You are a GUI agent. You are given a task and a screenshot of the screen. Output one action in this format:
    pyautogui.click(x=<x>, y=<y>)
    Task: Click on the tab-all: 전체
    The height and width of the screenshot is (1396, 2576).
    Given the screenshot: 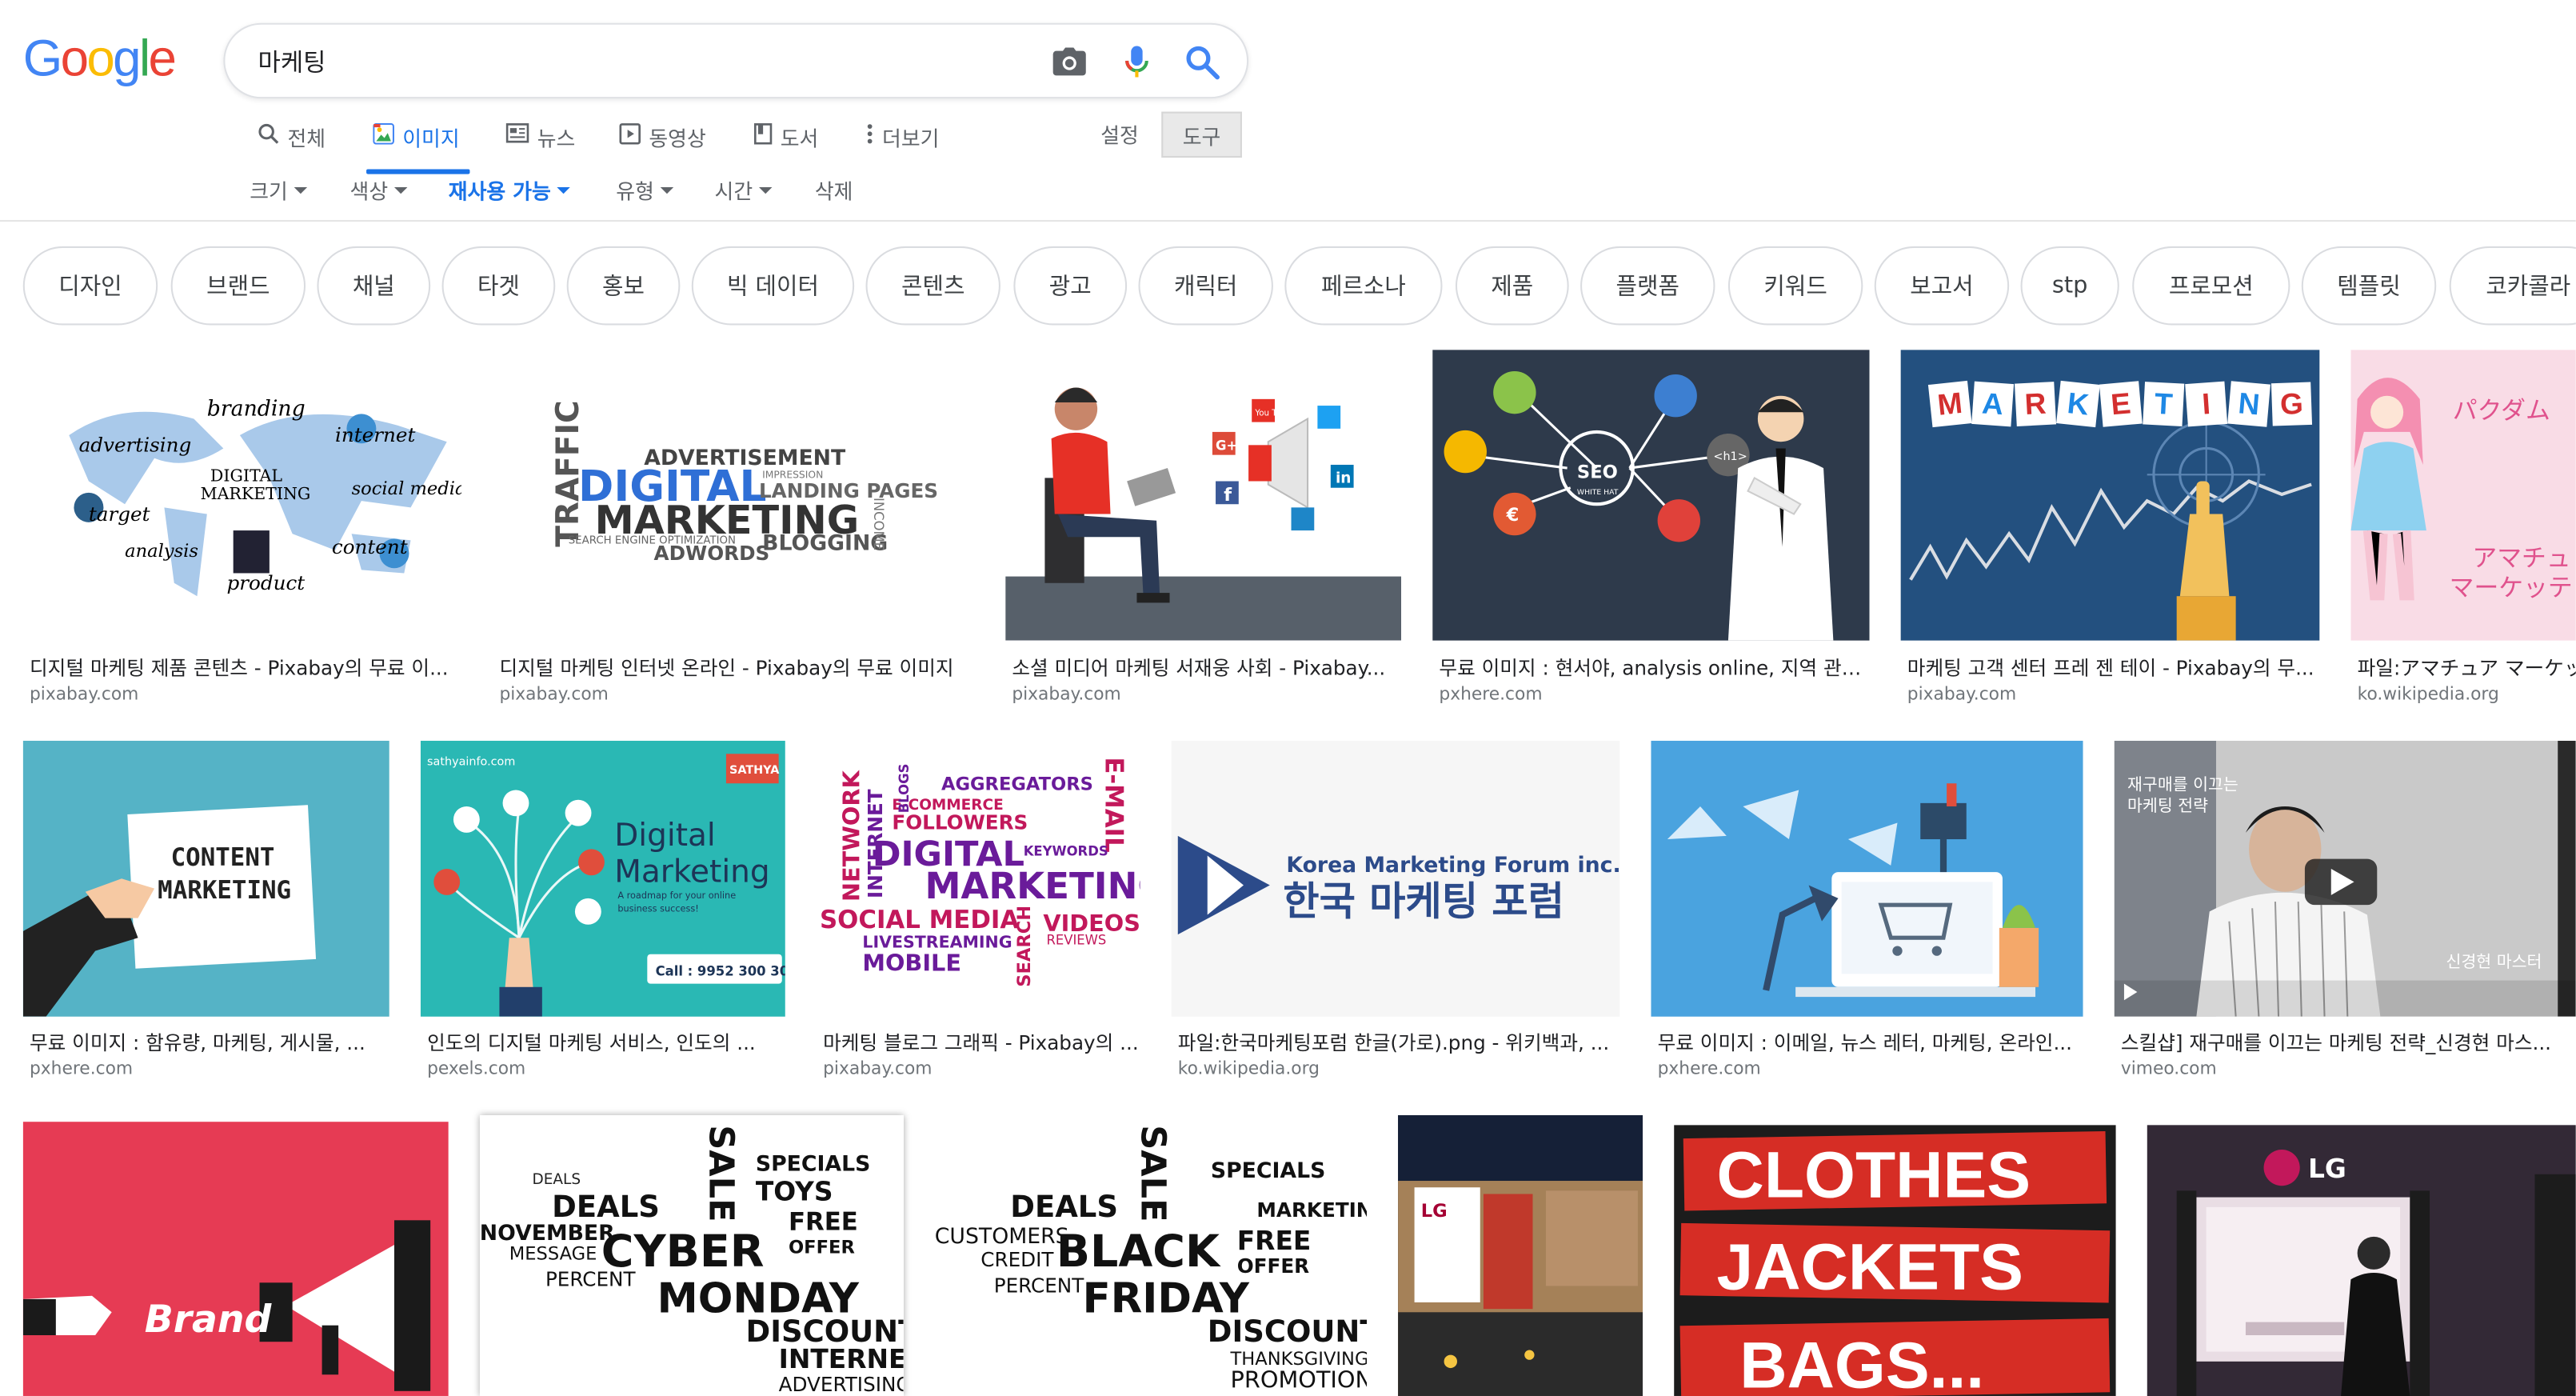 What is the action you would take?
    pyautogui.click(x=291, y=143)
    